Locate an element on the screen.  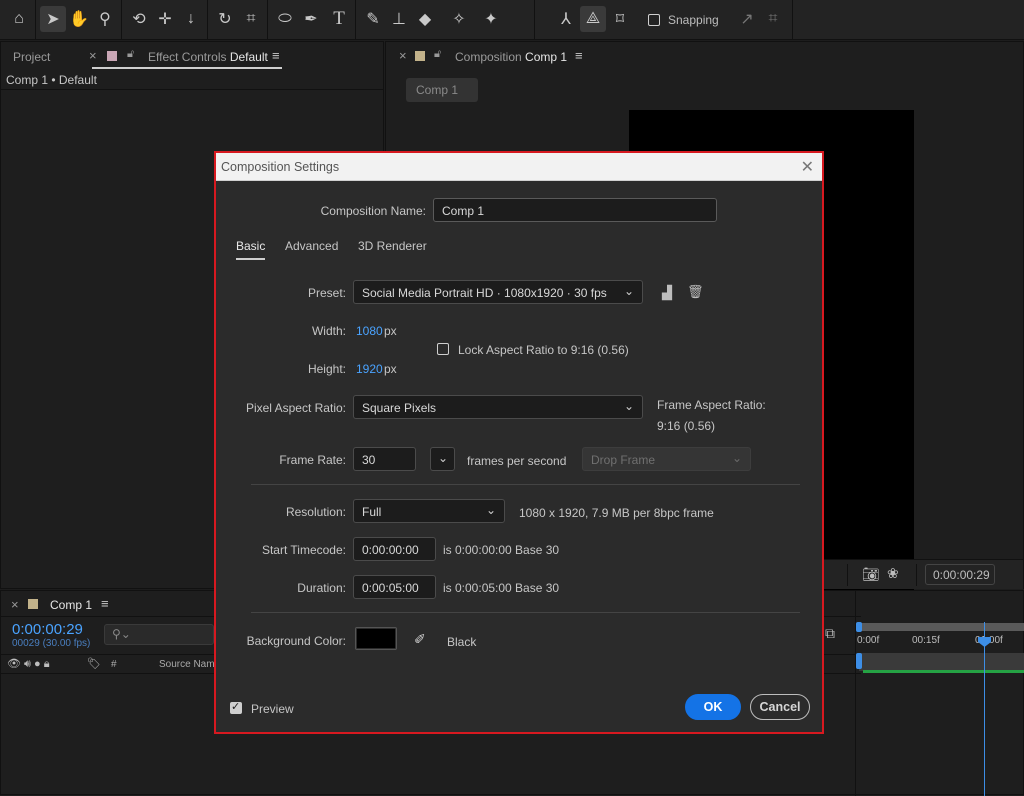
comp-breadcrumb: Comp 1 is located at coordinates (442, 90).